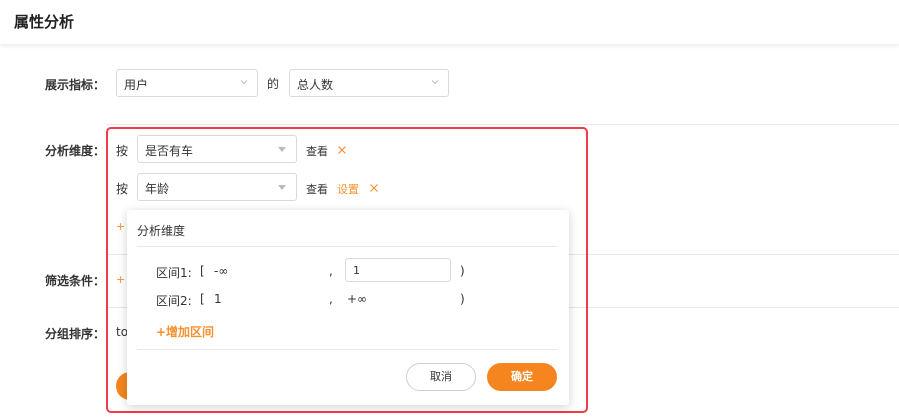 Image resolution: width=899 pixels, height=420 pixels. What do you see at coordinates (136, 85) in the screenshot?
I see `entity-select-value: 用户` at bounding box center [136, 85].